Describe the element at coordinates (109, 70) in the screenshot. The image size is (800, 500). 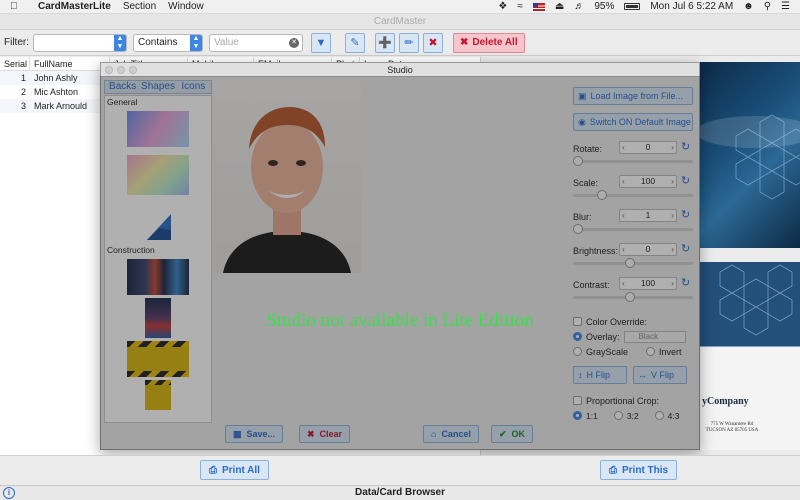
I see `close-window-icon` at that location.